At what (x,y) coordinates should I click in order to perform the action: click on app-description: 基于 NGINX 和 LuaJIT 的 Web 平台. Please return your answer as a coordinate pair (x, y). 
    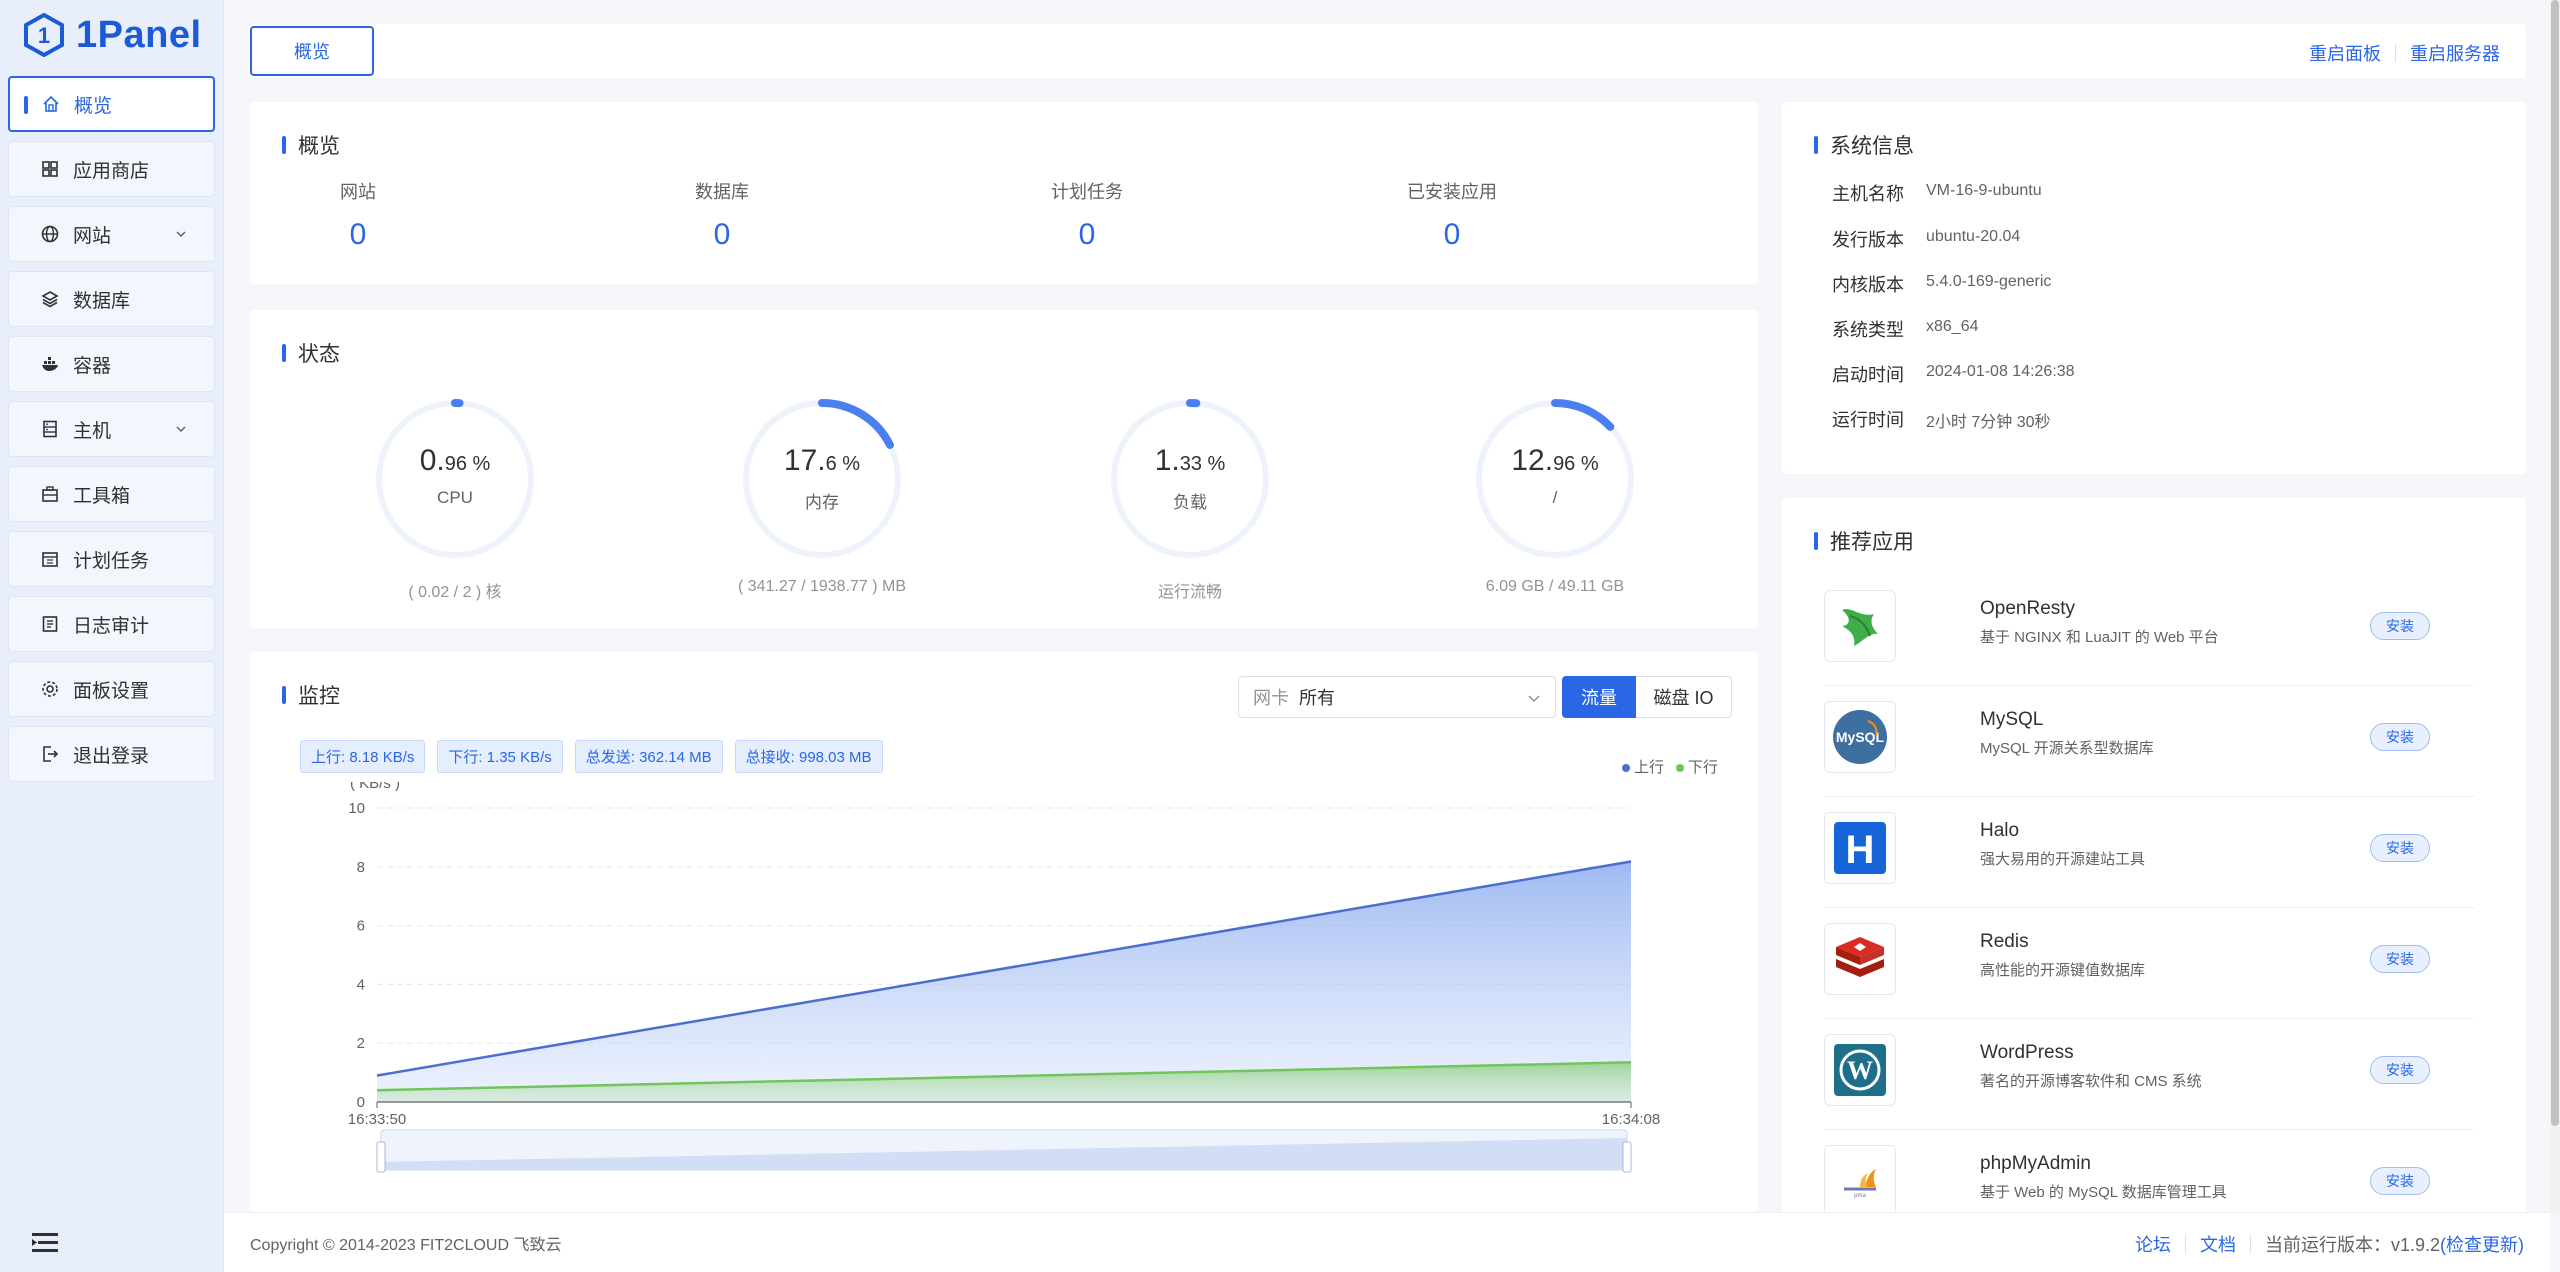
    Looking at the image, I should click on (2099, 637).